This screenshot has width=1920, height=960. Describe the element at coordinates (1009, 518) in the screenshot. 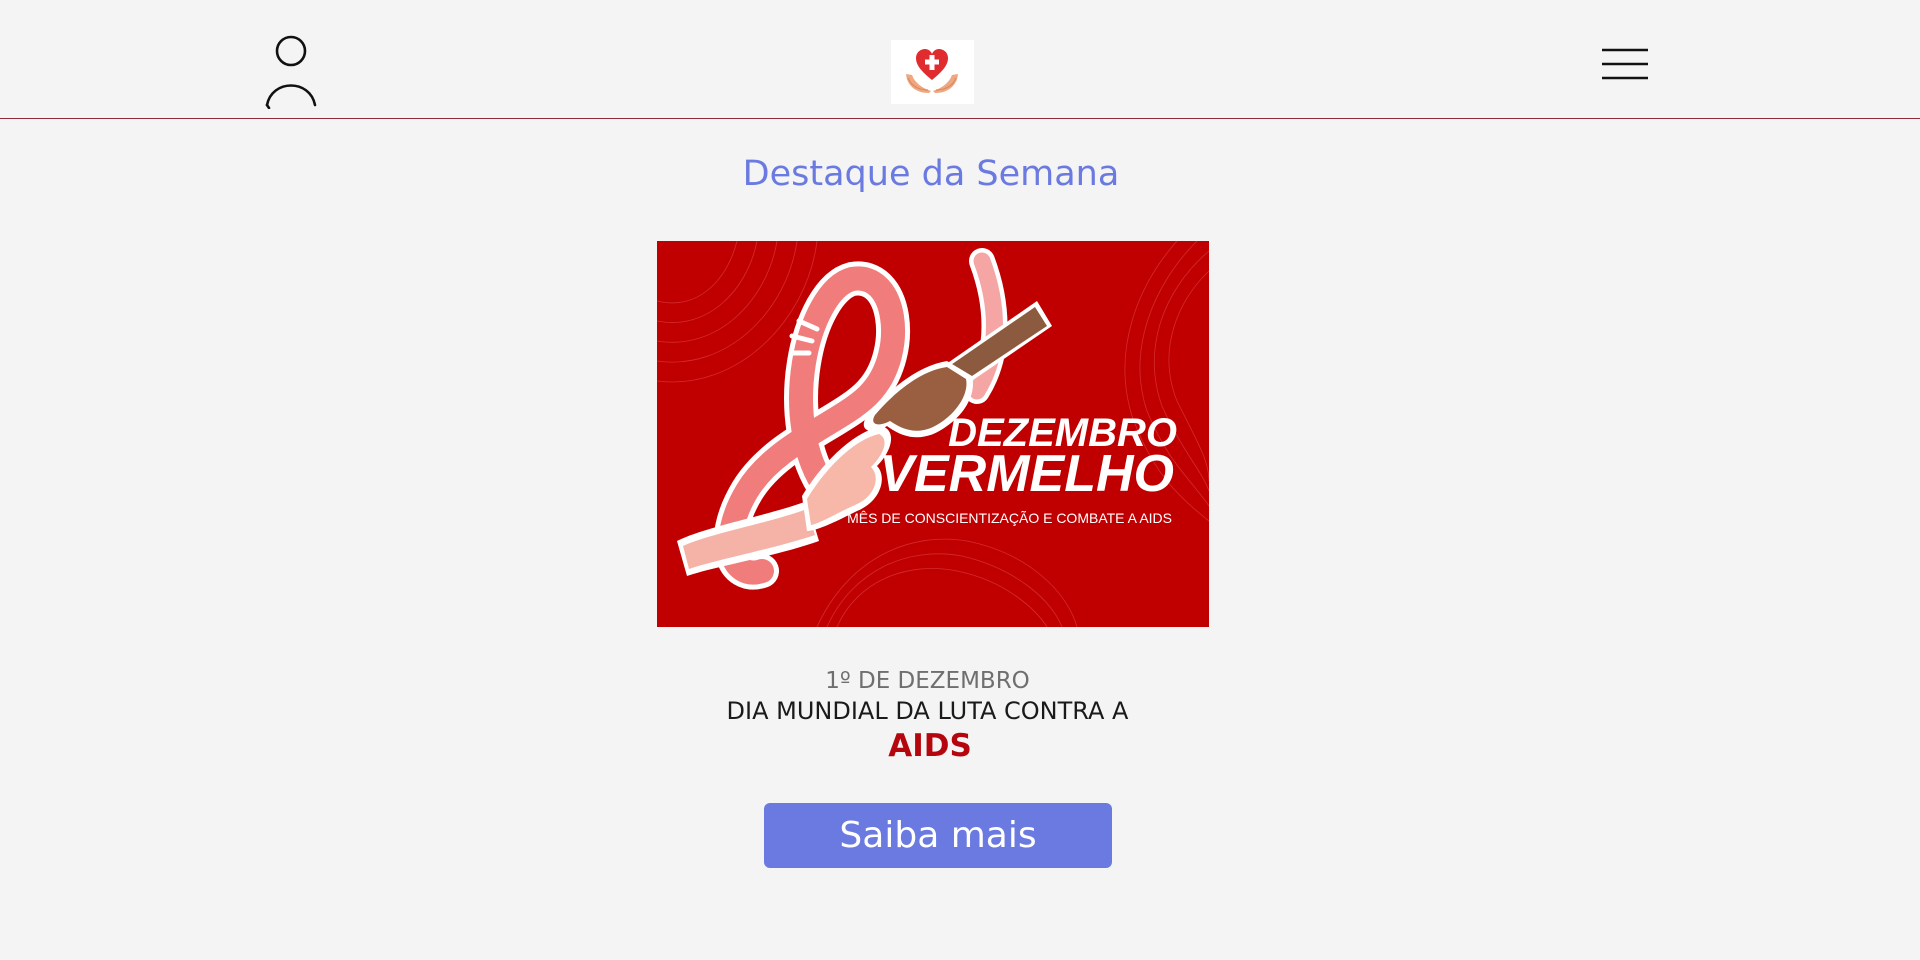

I see `banner-tagline: MÊS DE CONSCIENTIZAÇÃO E COMBATE A AIDS` at that location.